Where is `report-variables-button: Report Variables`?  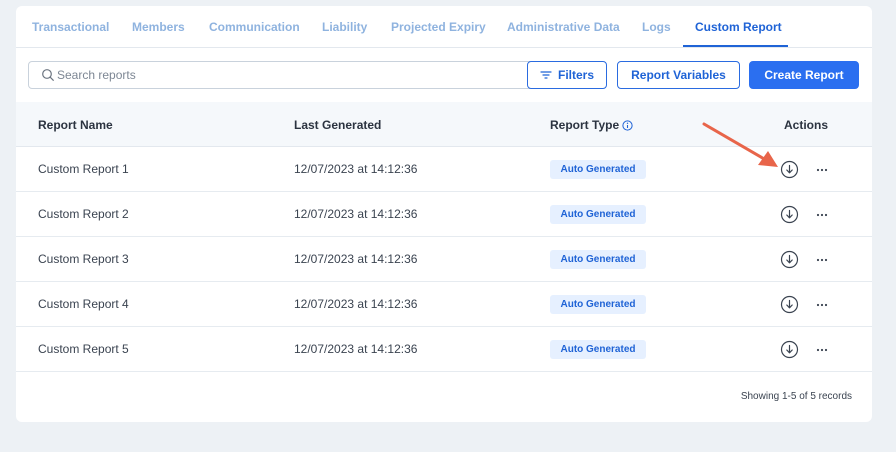
report-variables-button: Report Variables is located at coordinates (678, 75).